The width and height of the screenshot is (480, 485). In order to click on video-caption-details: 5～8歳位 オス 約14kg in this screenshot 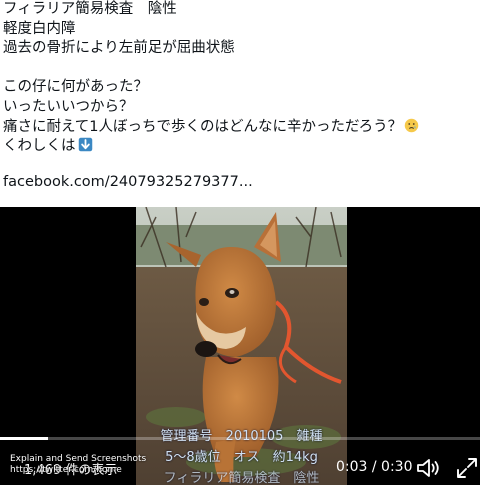, I will do `click(241, 457)`.